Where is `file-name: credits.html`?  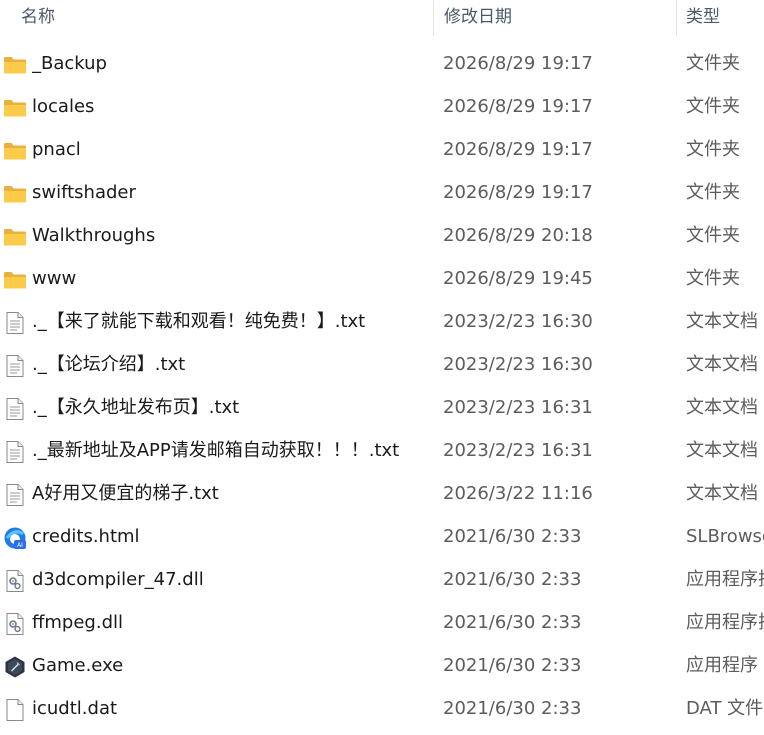
file-name: credits.html is located at coordinates (86, 536).